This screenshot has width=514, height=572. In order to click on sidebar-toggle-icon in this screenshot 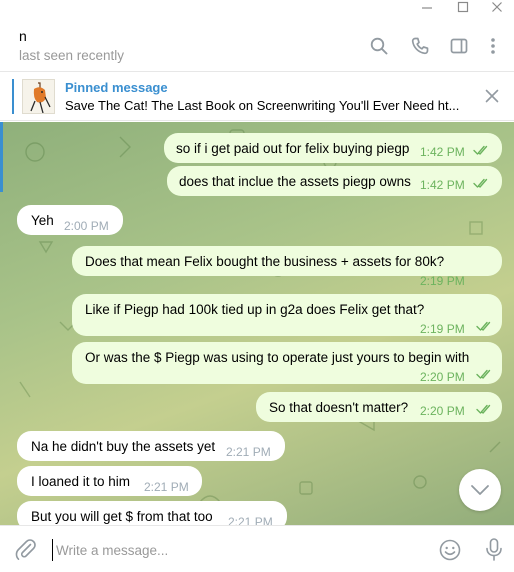, I will do `click(459, 46)`.